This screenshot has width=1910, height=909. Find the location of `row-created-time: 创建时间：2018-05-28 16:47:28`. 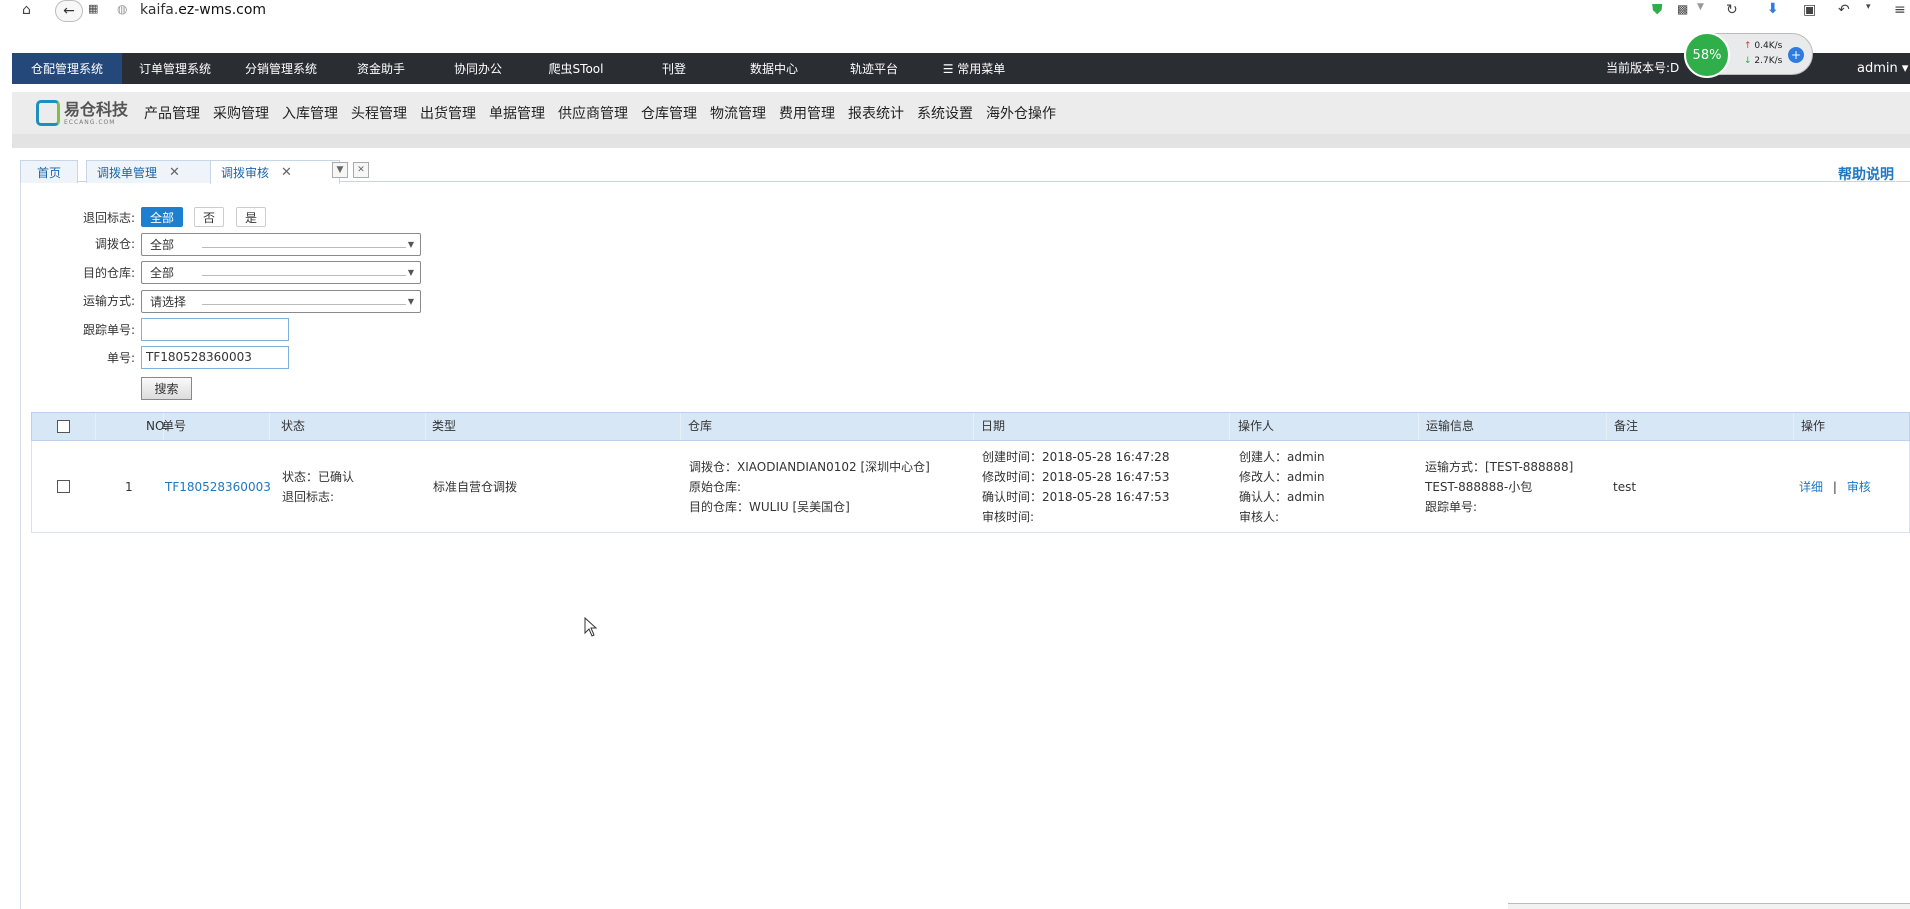

row-created-time: 创建时间：2018-05-28 16:47:28 is located at coordinates (1076, 457).